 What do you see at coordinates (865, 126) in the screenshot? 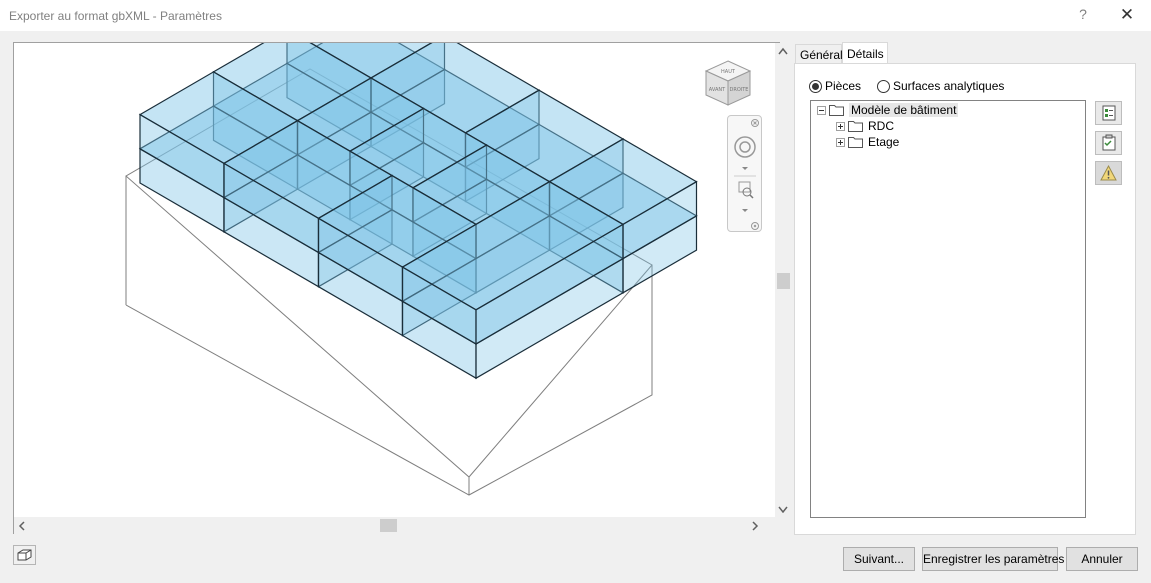
I see `tree-node-rdc: RDC` at bounding box center [865, 126].